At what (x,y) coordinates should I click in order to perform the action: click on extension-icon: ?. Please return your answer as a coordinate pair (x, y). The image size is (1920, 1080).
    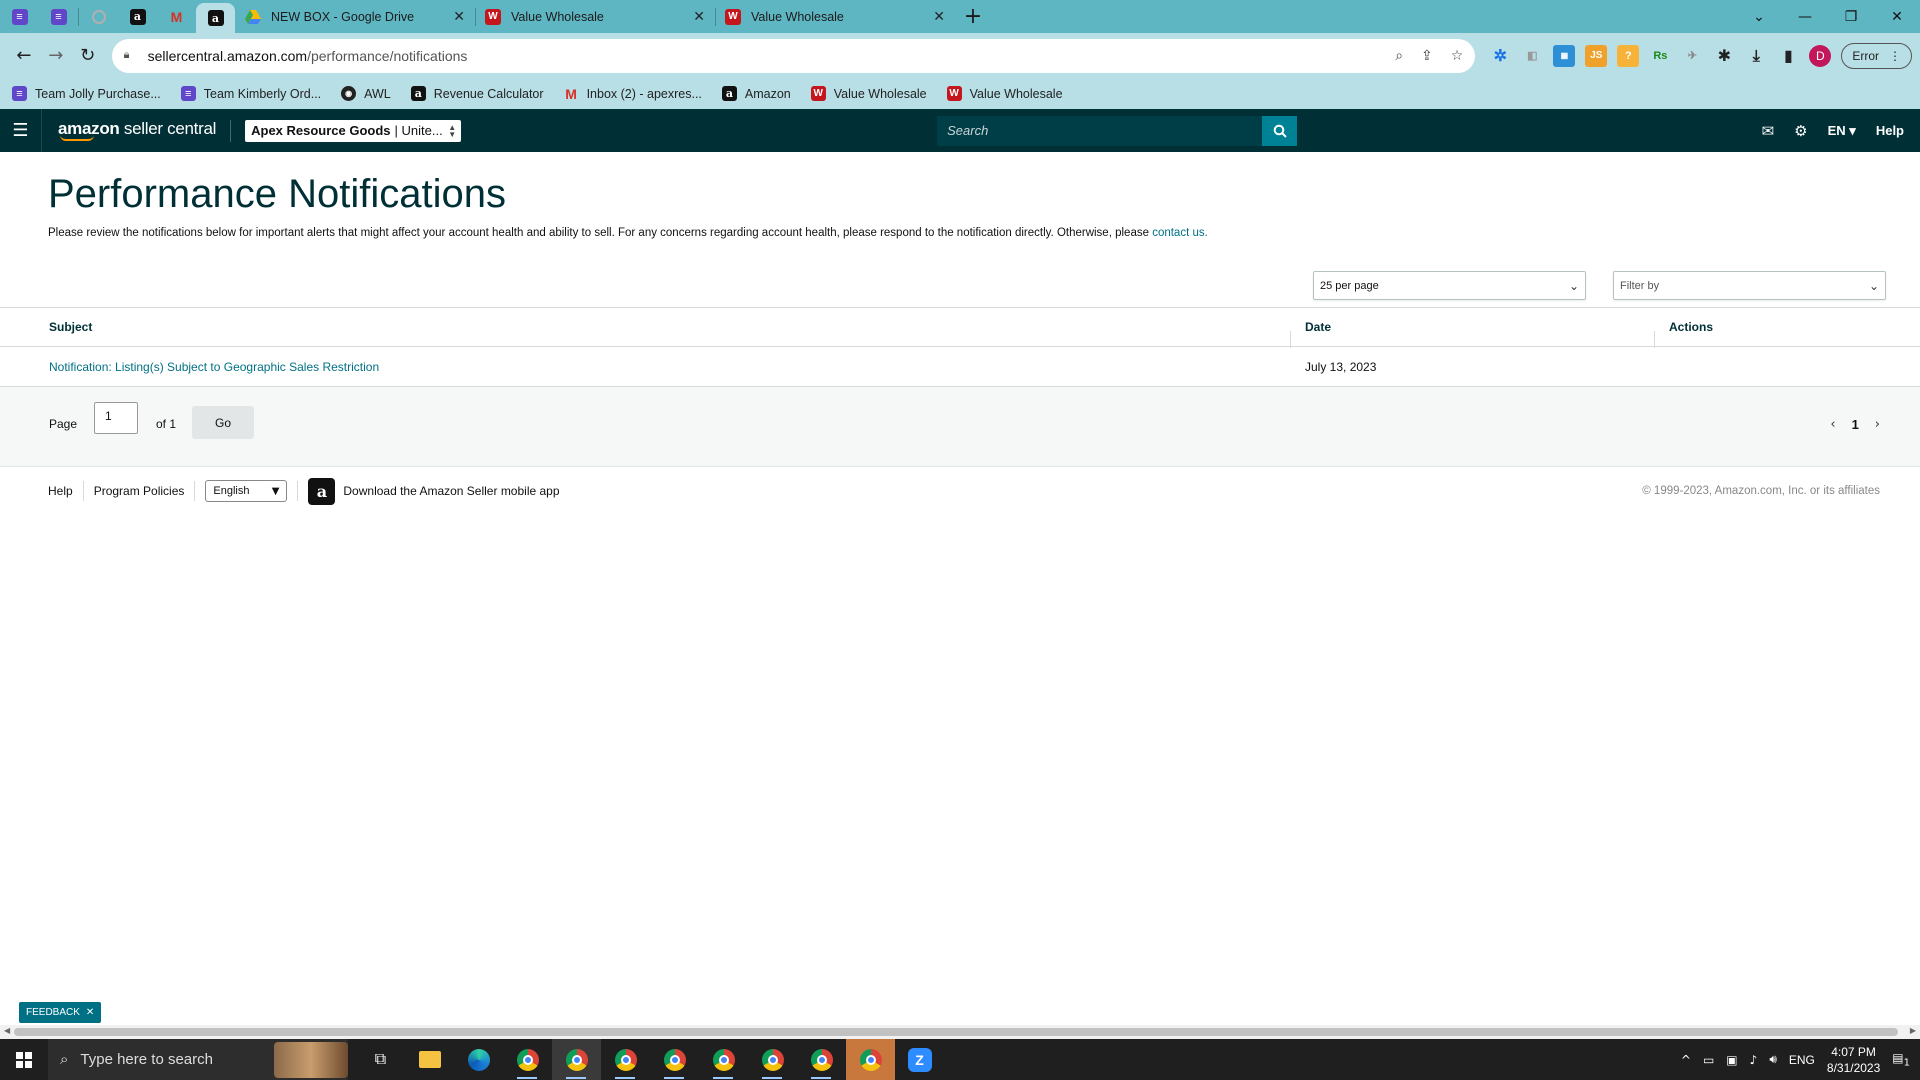
    Looking at the image, I should click on (1628, 55).